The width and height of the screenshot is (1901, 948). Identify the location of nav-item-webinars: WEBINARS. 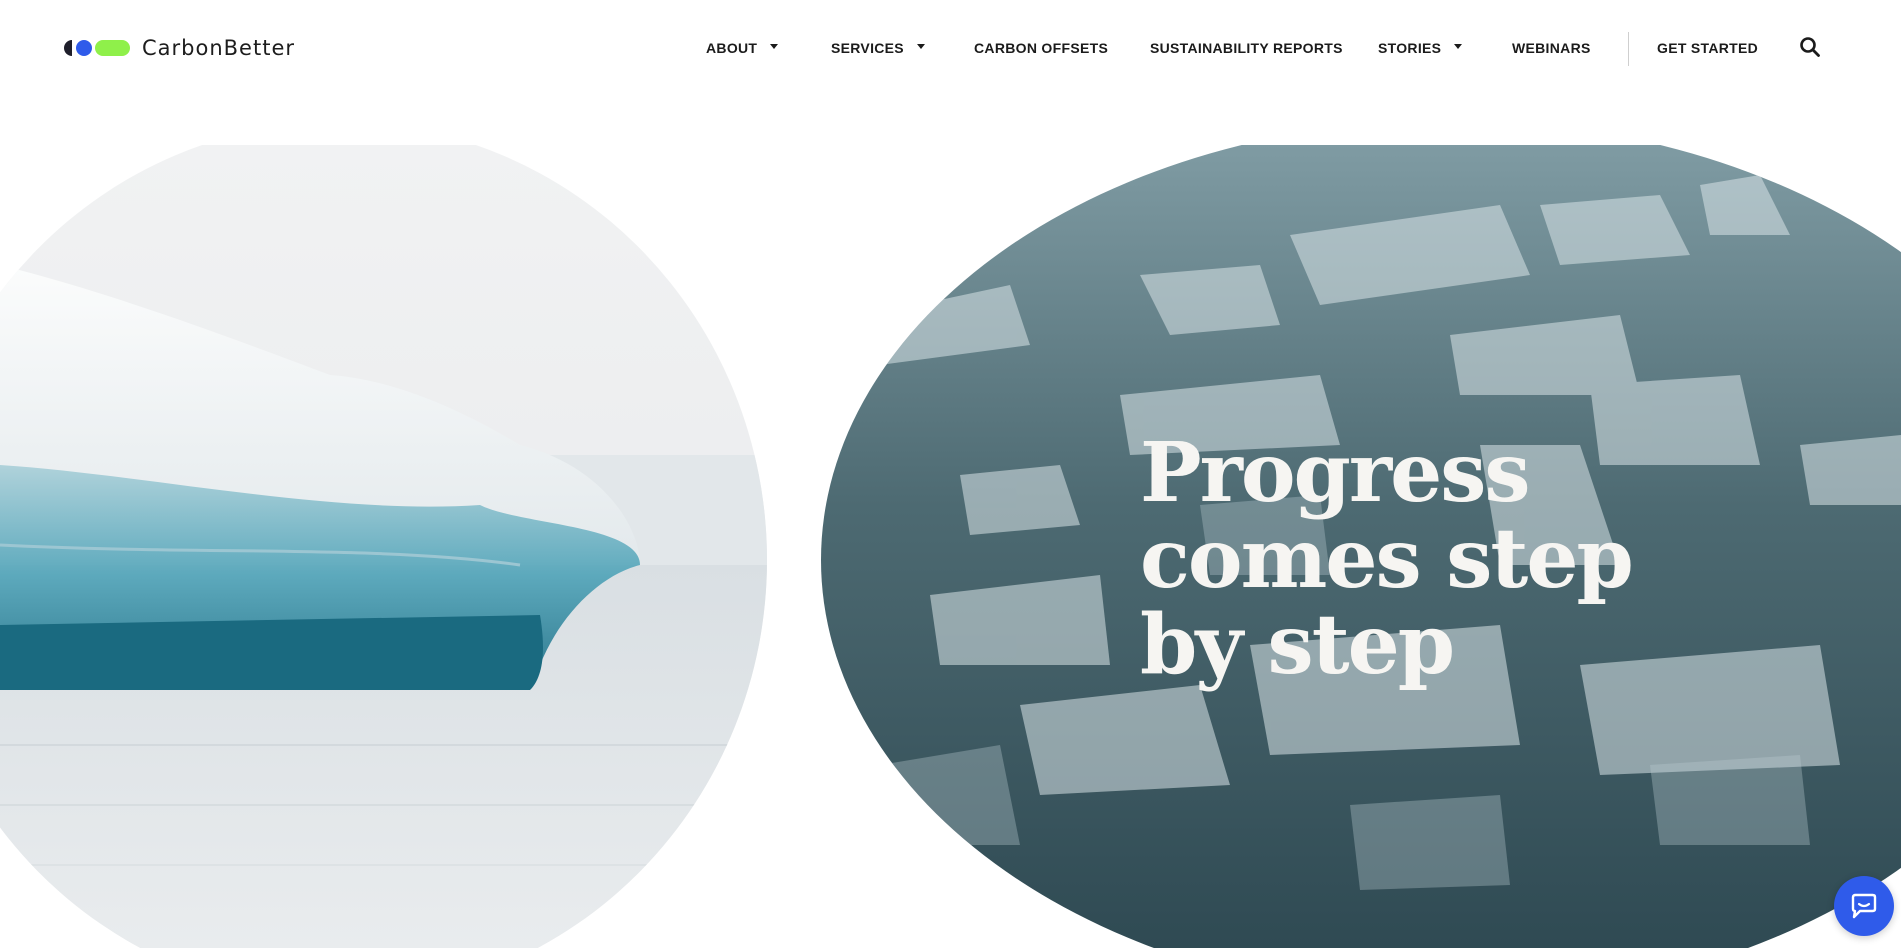
(1551, 48).